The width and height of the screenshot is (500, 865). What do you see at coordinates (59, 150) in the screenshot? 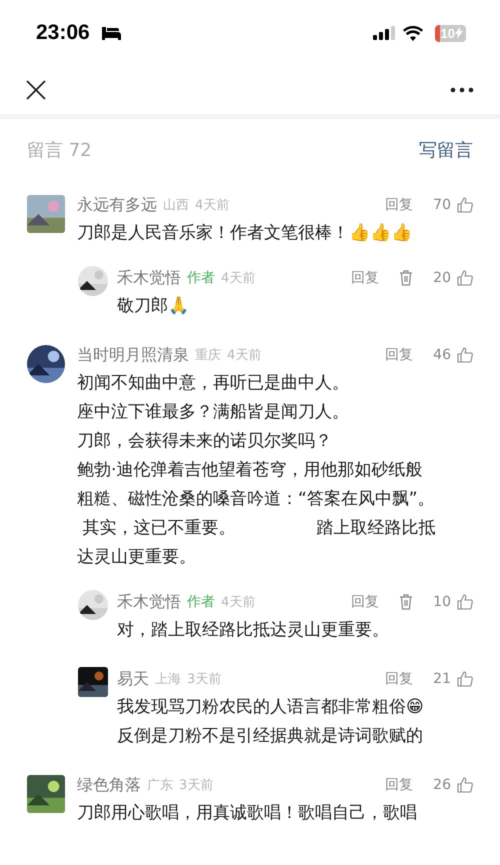
I see `comments-count: 留言 72` at bounding box center [59, 150].